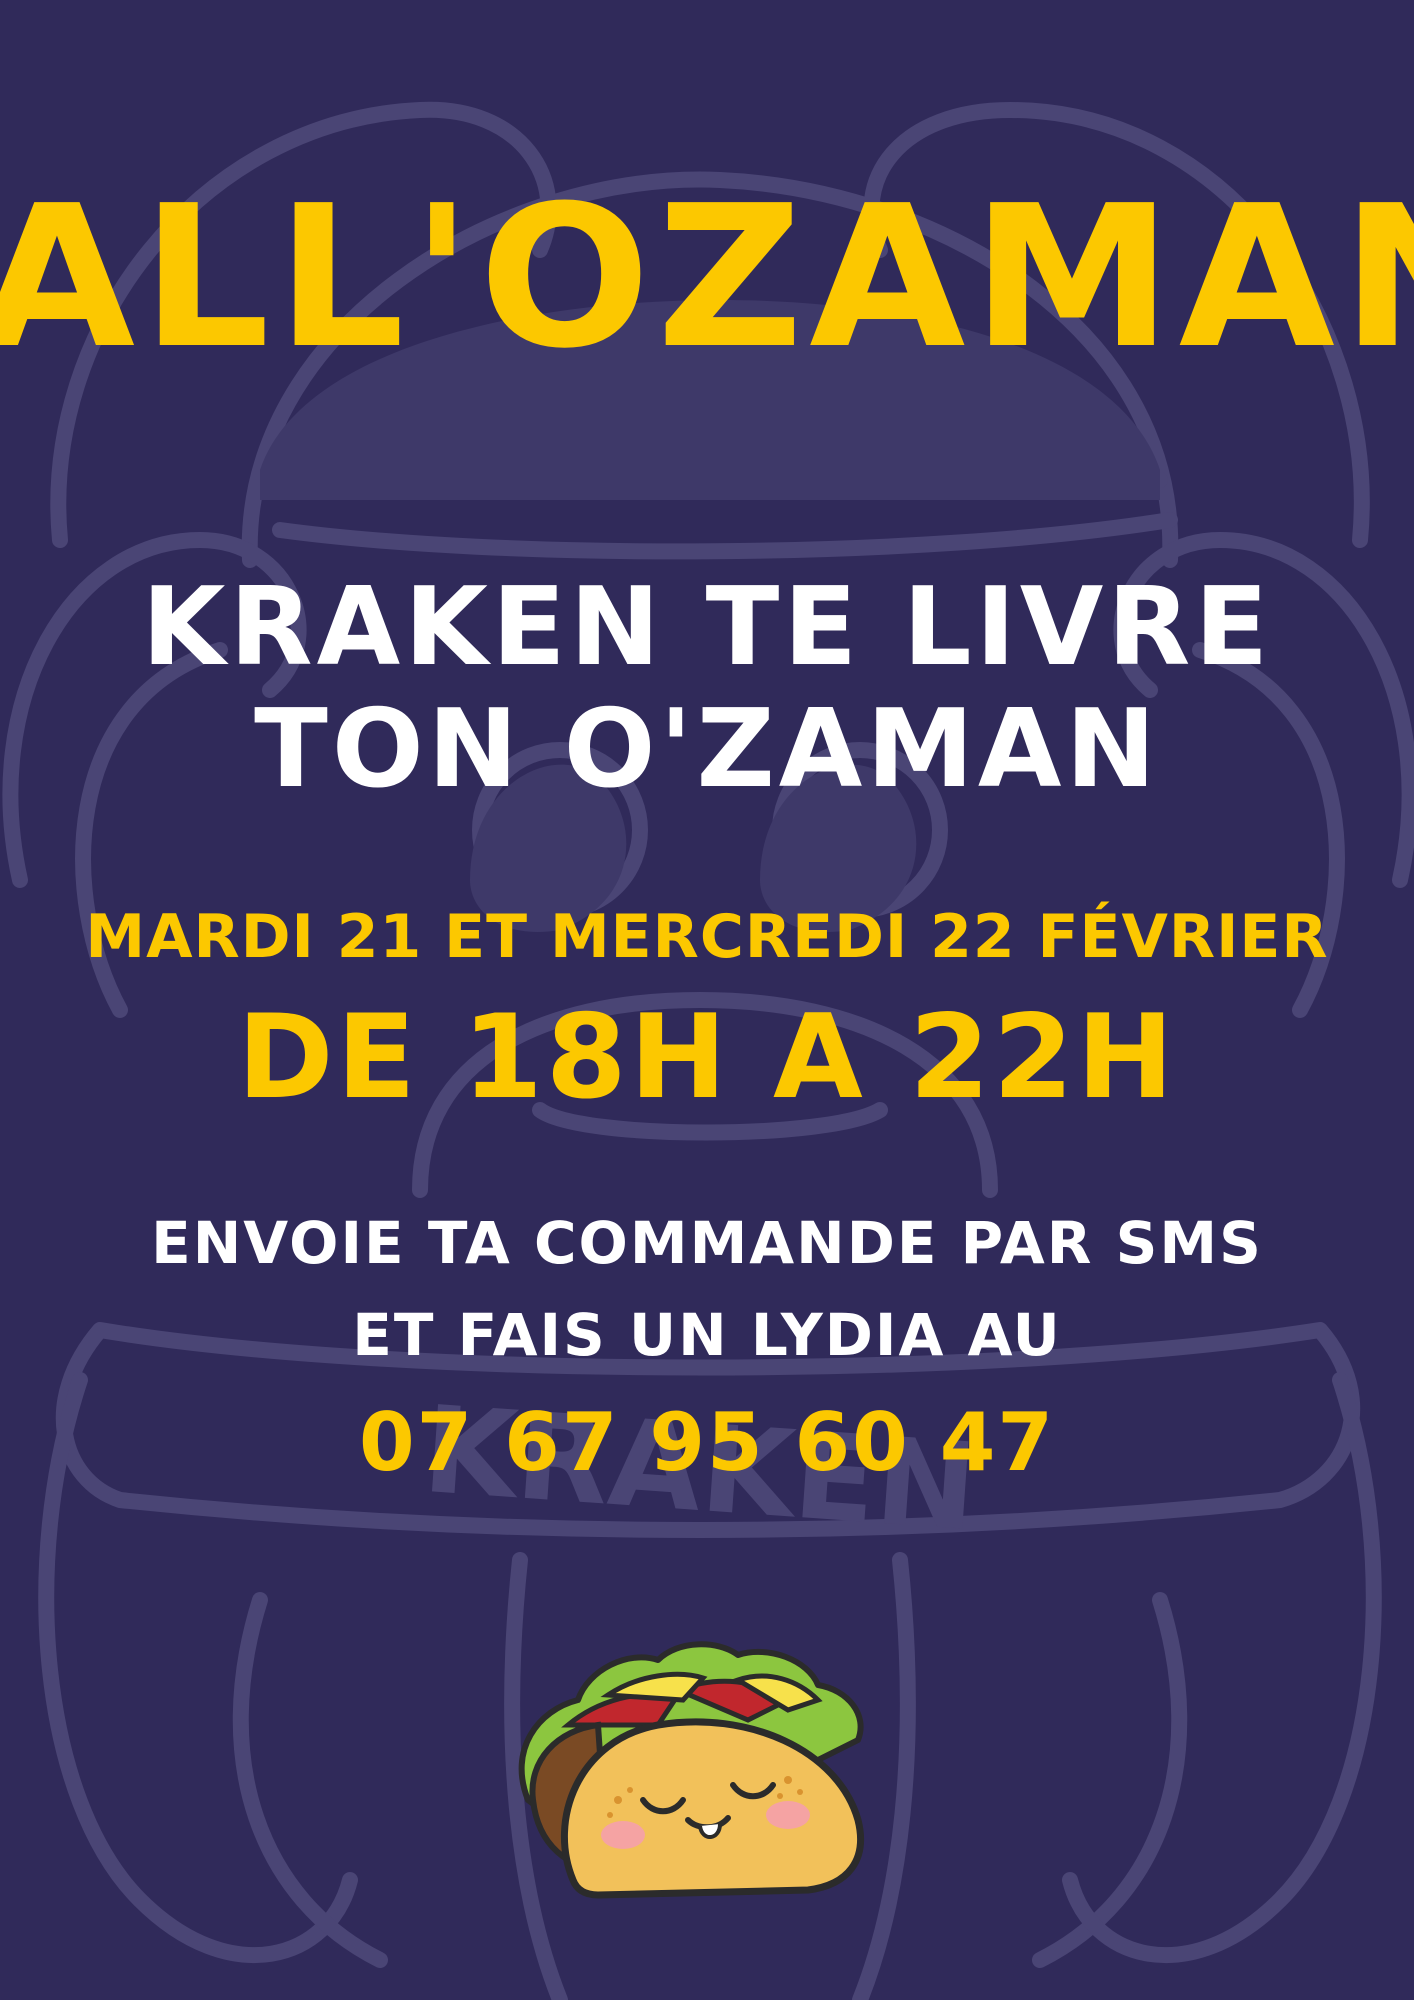  What do you see at coordinates (707, 278) in the screenshot?
I see `poster-title: ALL'OZAMAN` at bounding box center [707, 278].